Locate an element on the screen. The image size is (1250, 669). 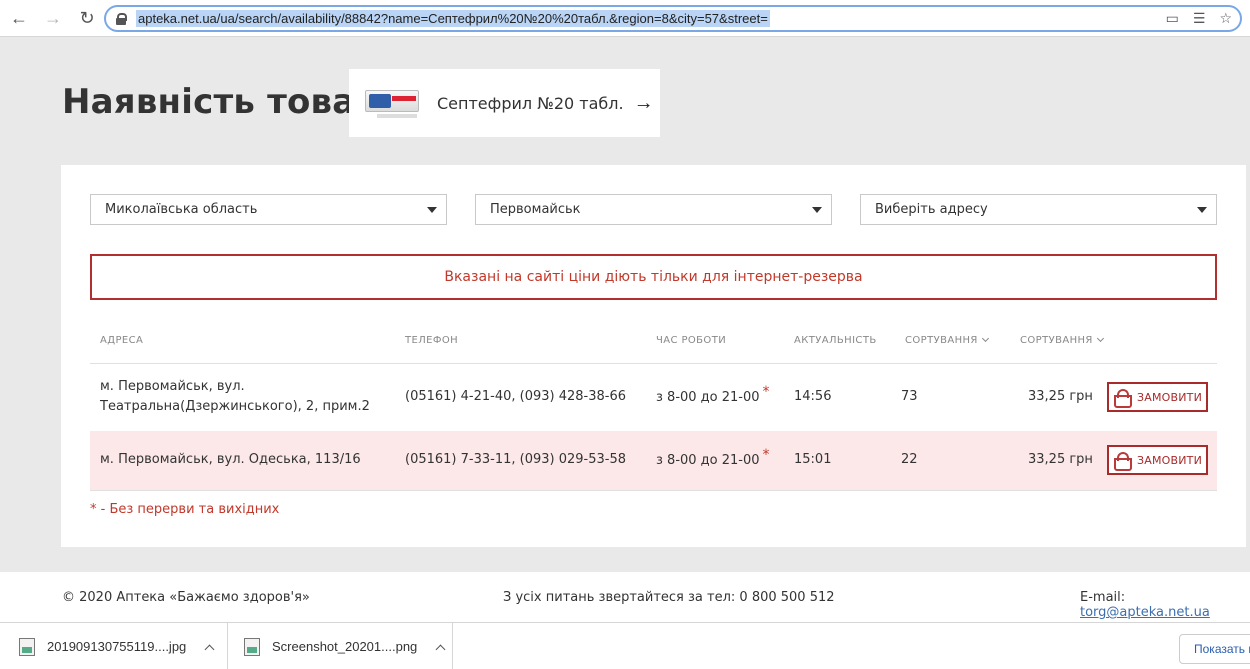
region-select: Миколаївська область is located at coordinates (268, 209).